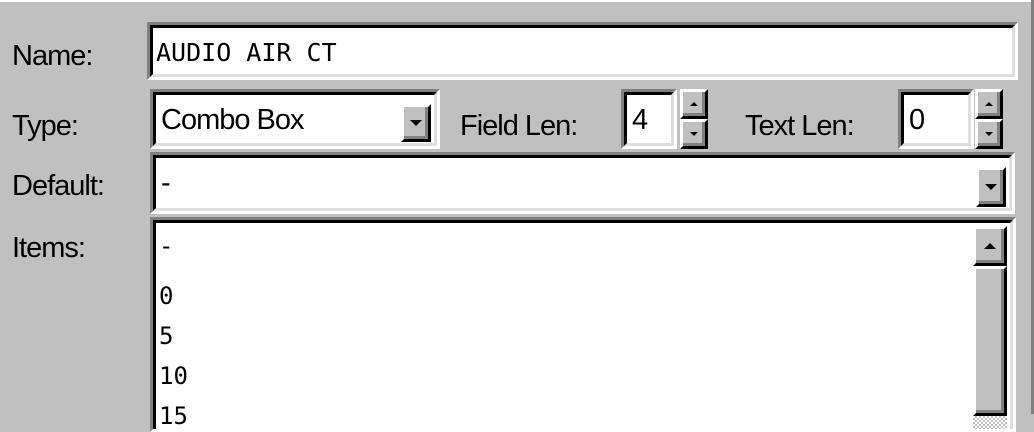 This screenshot has width=1034, height=432. I want to click on list-item: -, so click(166, 246).